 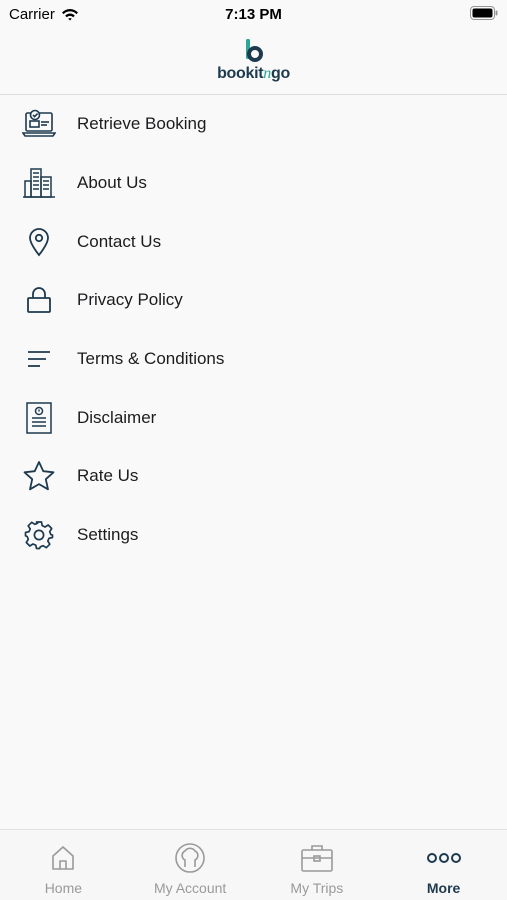 I want to click on tab-bar: Home My Account My Trips More, so click(x=253, y=864).